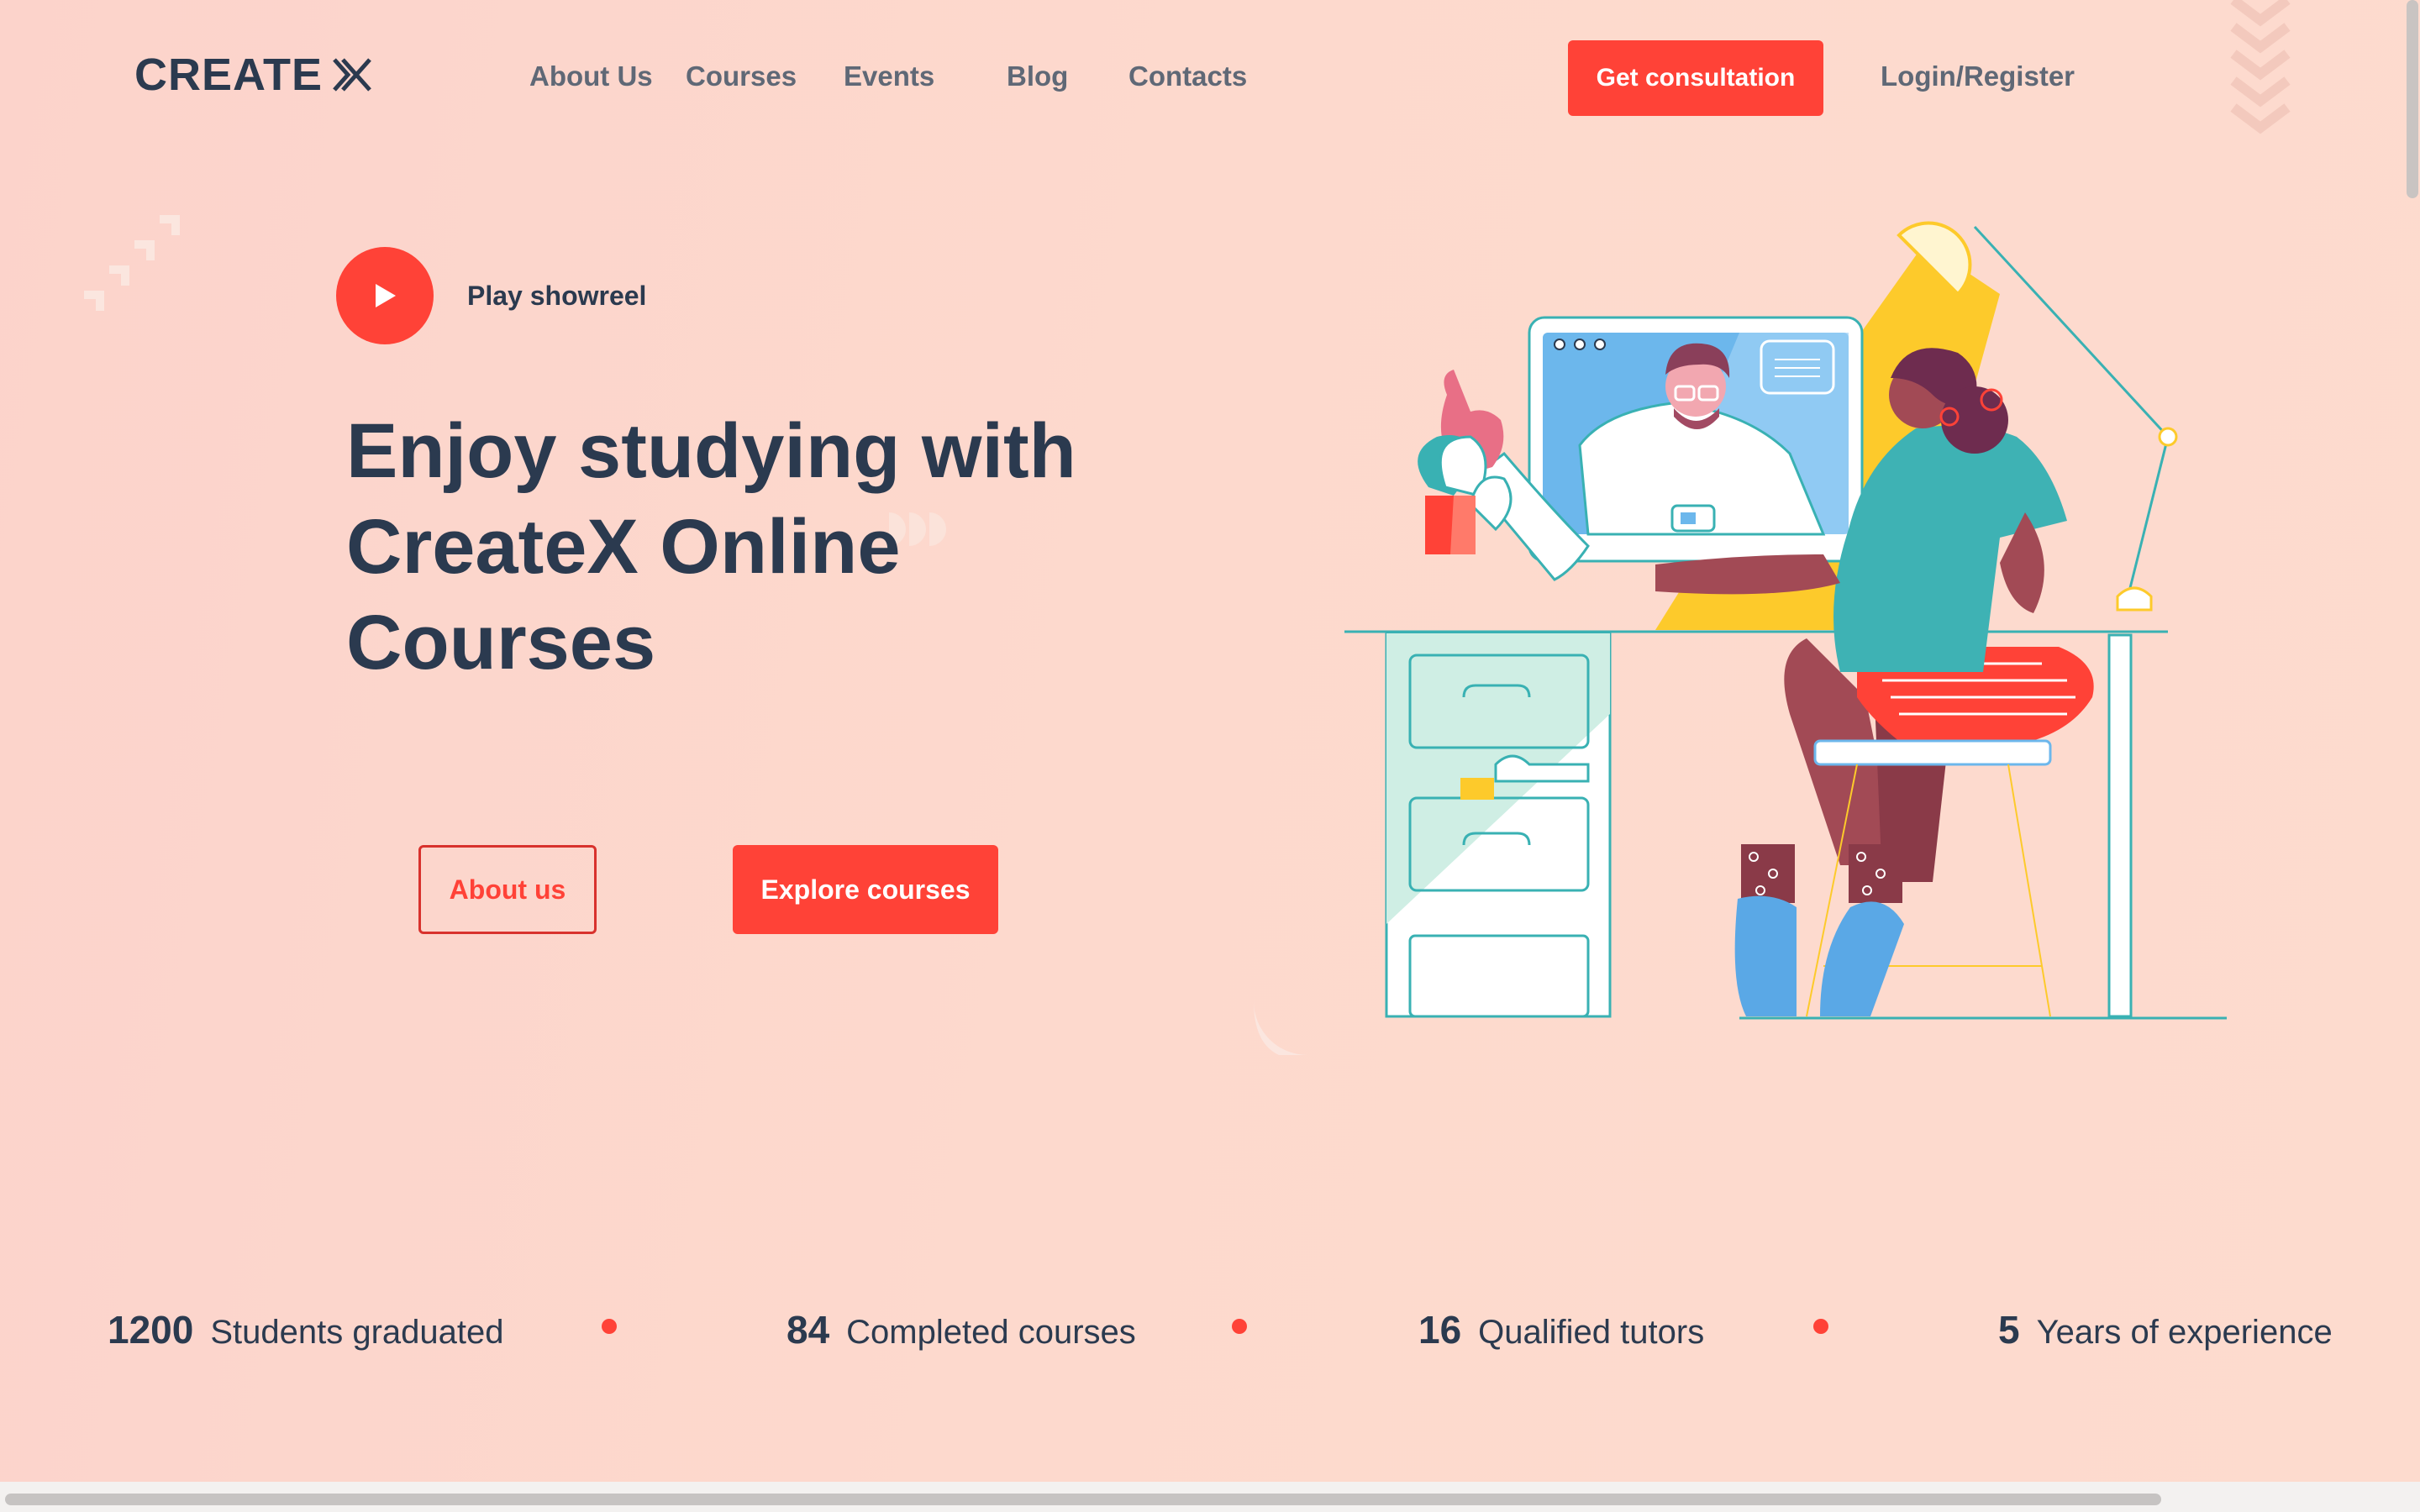 The width and height of the screenshot is (2420, 1512). I want to click on stat-value: 84, so click(808, 1330).